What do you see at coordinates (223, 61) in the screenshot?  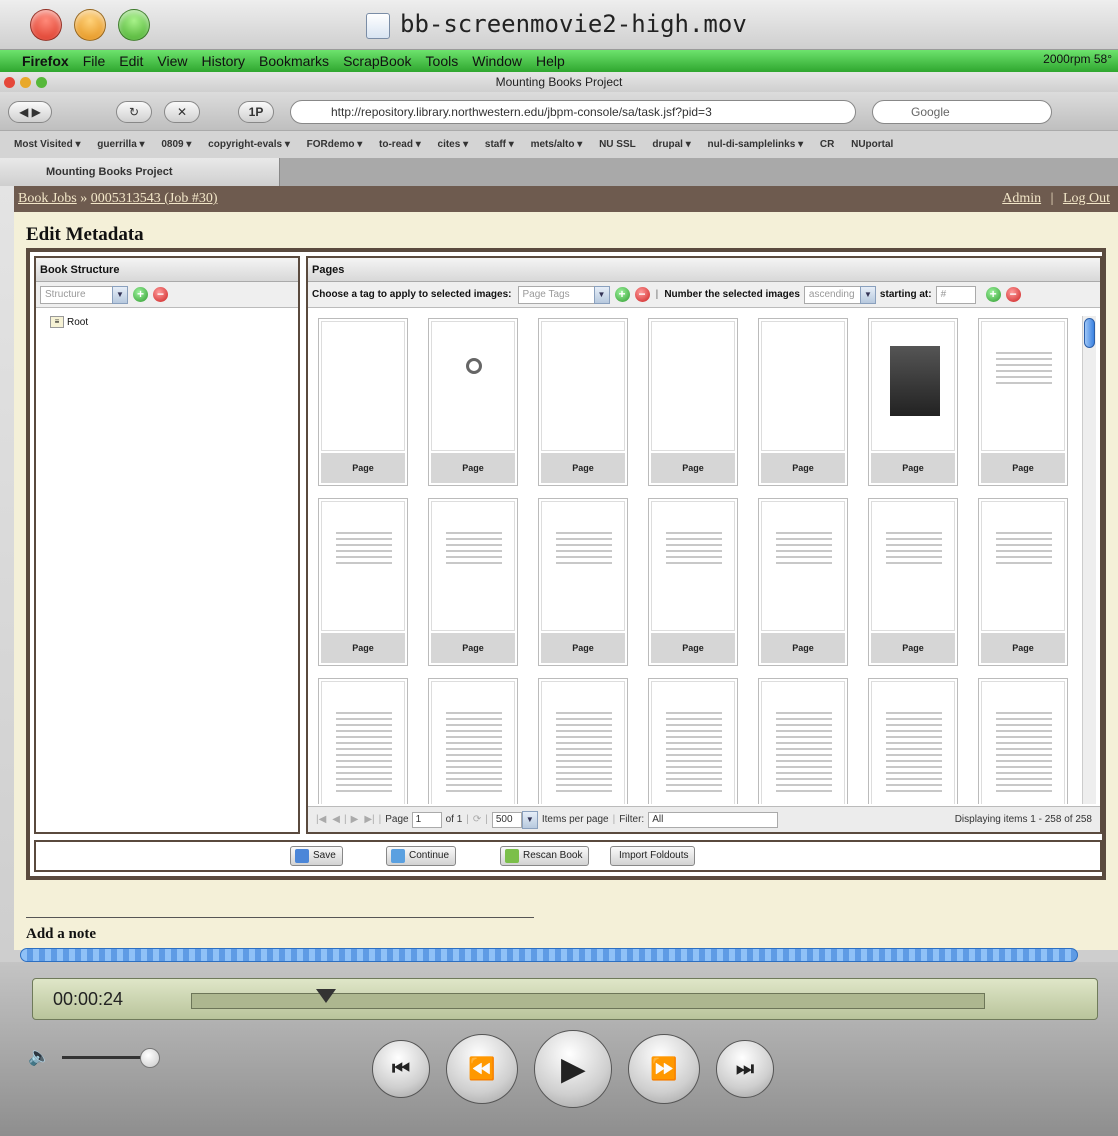 I see `menu-history: History` at bounding box center [223, 61].